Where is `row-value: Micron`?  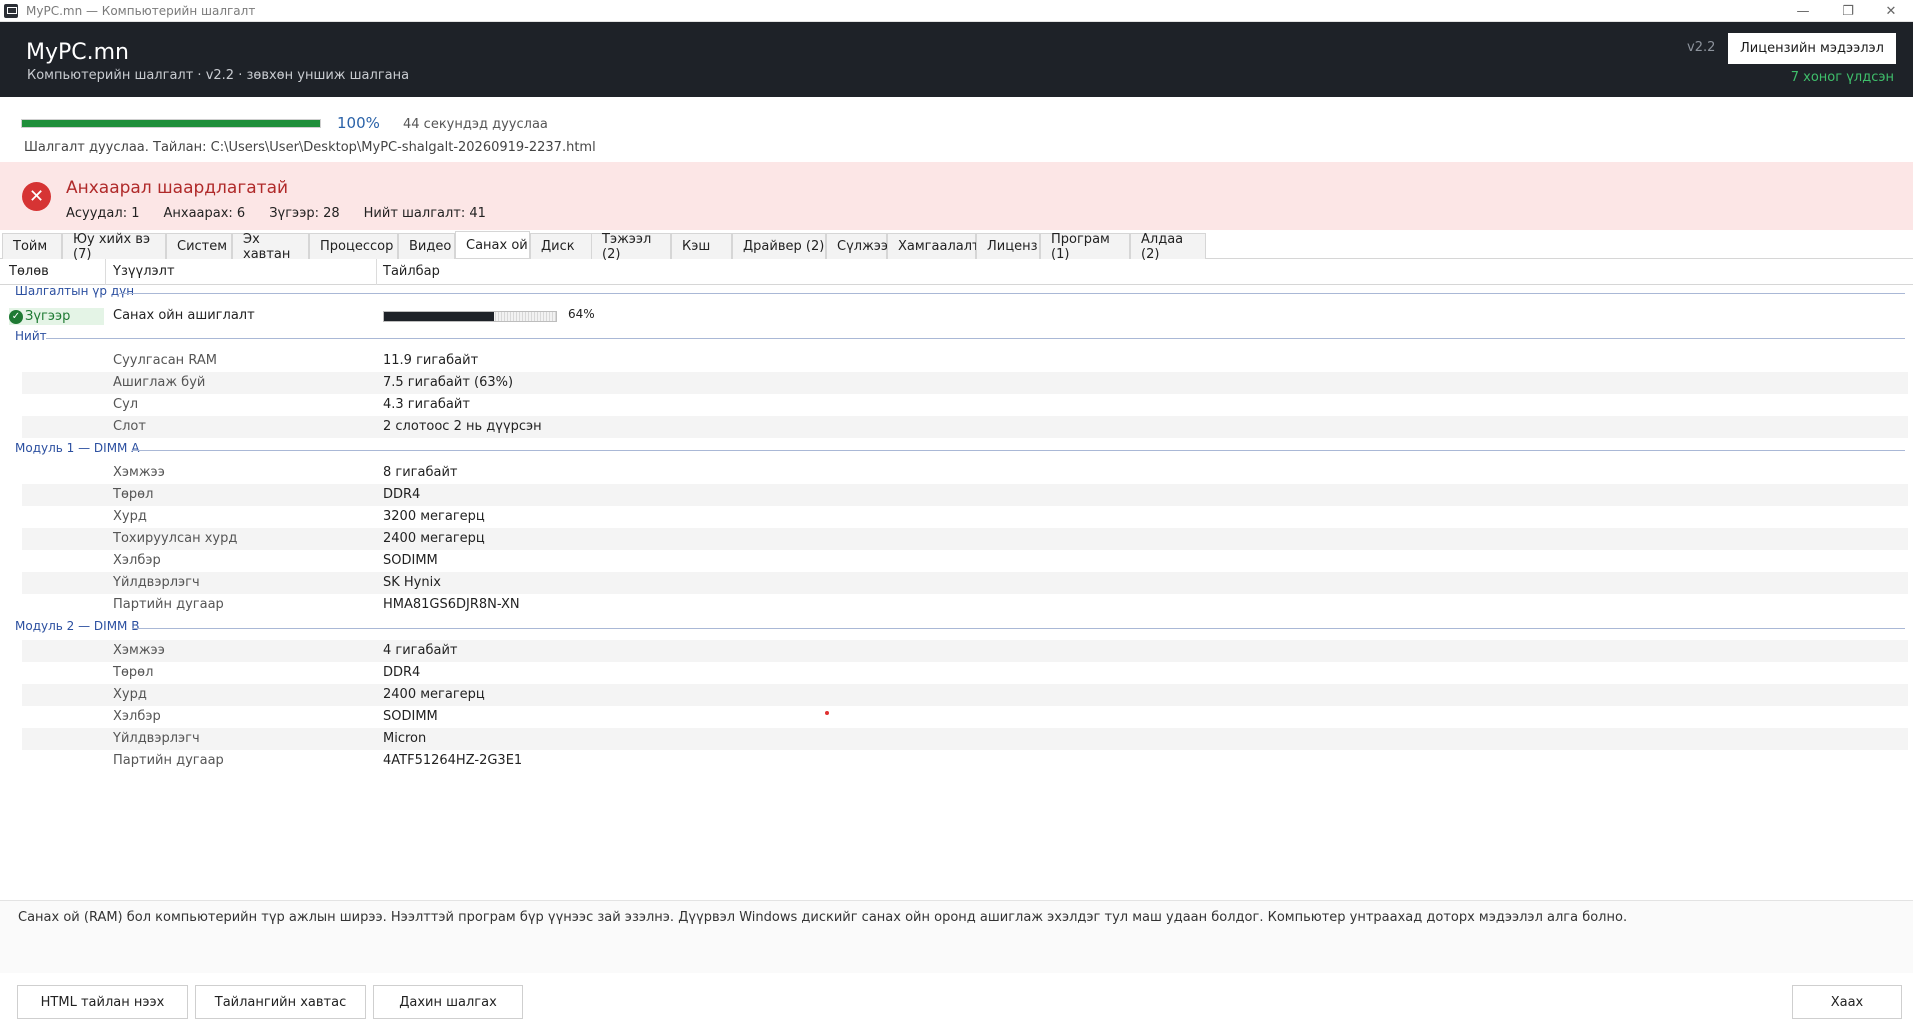 row-value: Micron is located at coordinates (405, 738).